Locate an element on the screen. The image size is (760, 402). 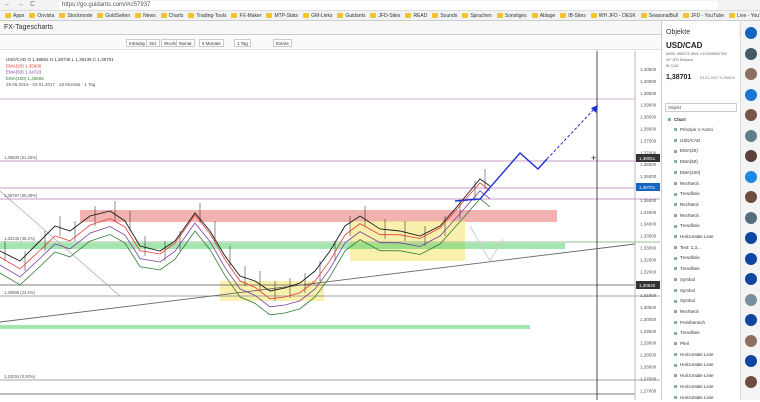
object-list-item: Prinzipe V Anzei is located at coordinates (693, 129).